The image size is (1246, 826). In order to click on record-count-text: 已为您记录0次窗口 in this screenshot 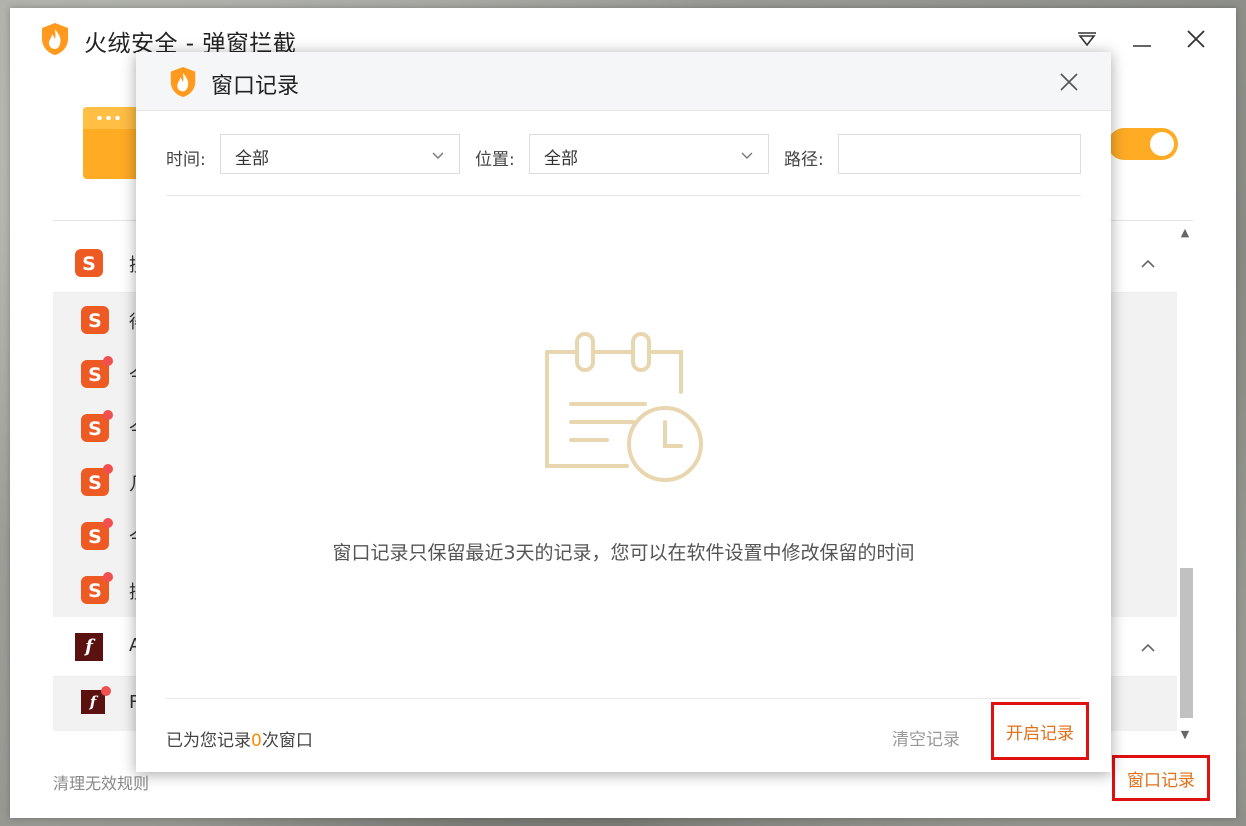, I will do `click(239, 738)`.